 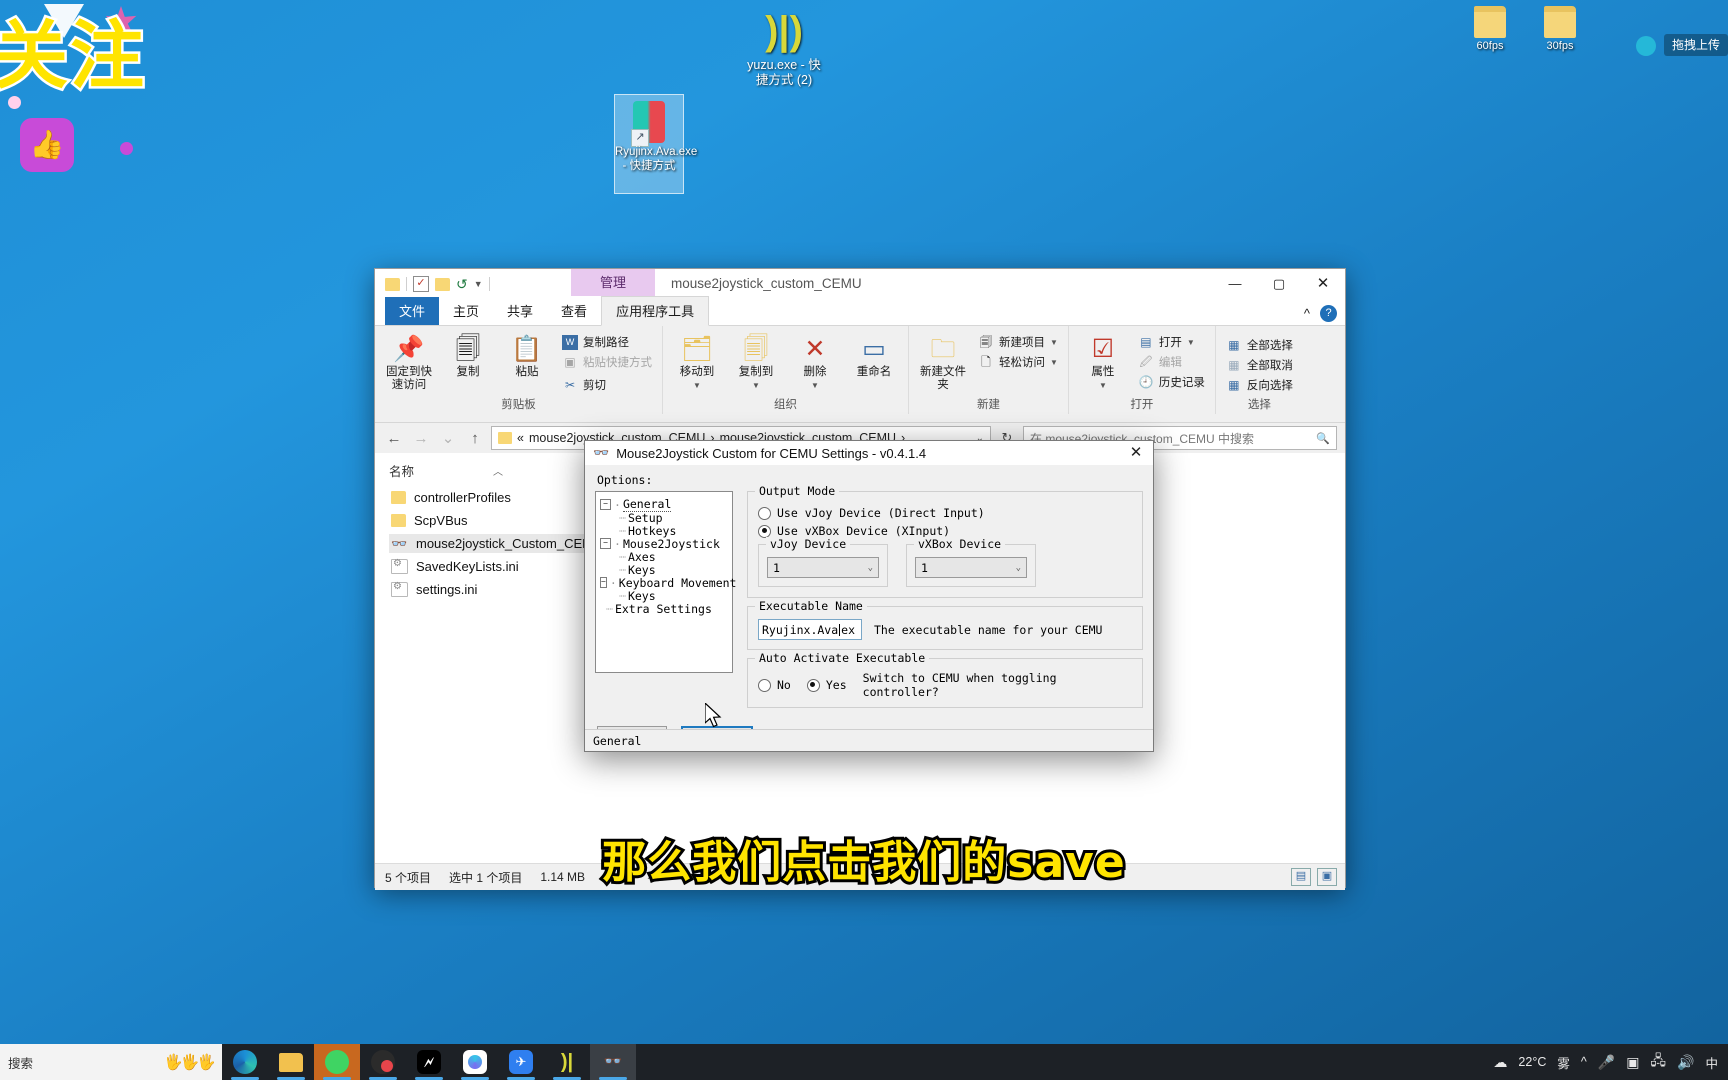 I want to click on tree-item-mouse2joystick: − · Mouse2Joystick, so click(x=664, y=544).